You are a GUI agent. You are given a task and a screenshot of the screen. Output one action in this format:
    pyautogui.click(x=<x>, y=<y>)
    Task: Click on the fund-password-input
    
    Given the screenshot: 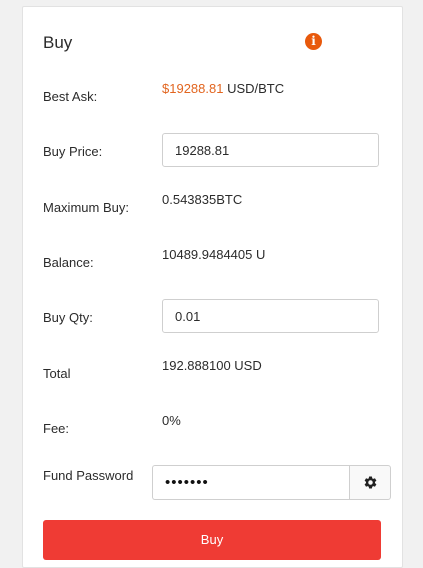 What is the action you would take?
    pyautogui.click(x=251, y=482)
    